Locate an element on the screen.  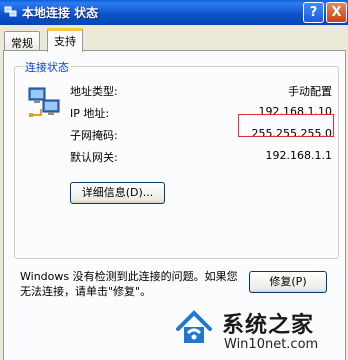
close-button: X is located at coordinates (336, 12).